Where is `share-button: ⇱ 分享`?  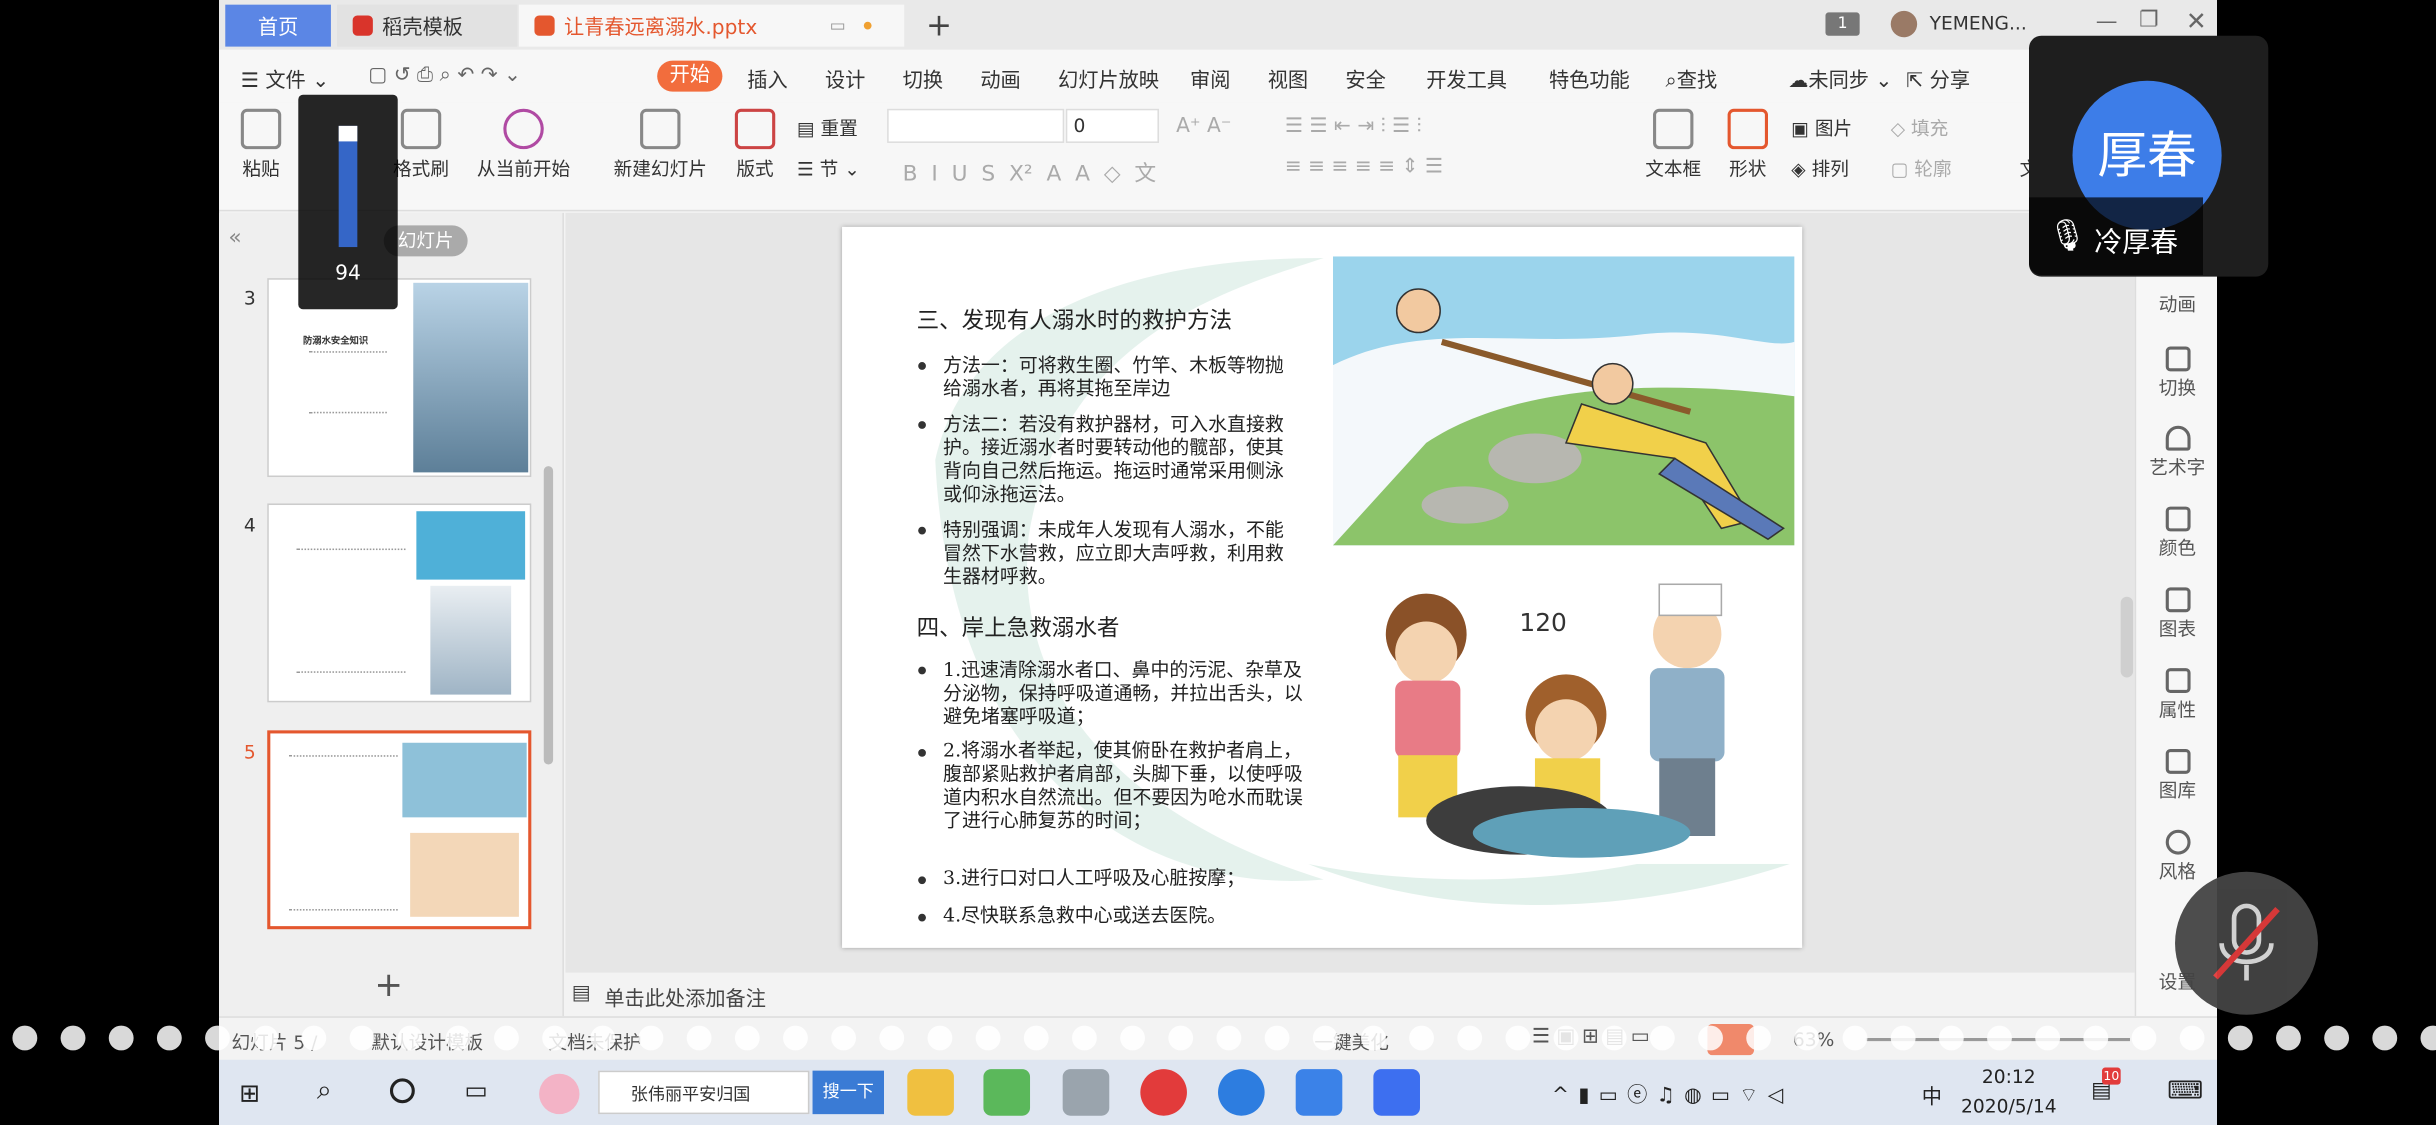
share-button: ⇱ 分享 is located at coordinates (1938, 78).